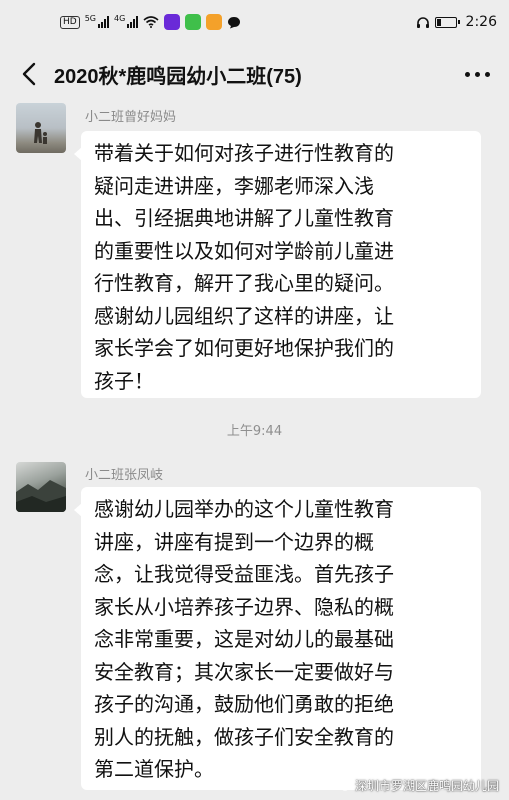  I want to click on more-dots-icon, so click(467, 74).